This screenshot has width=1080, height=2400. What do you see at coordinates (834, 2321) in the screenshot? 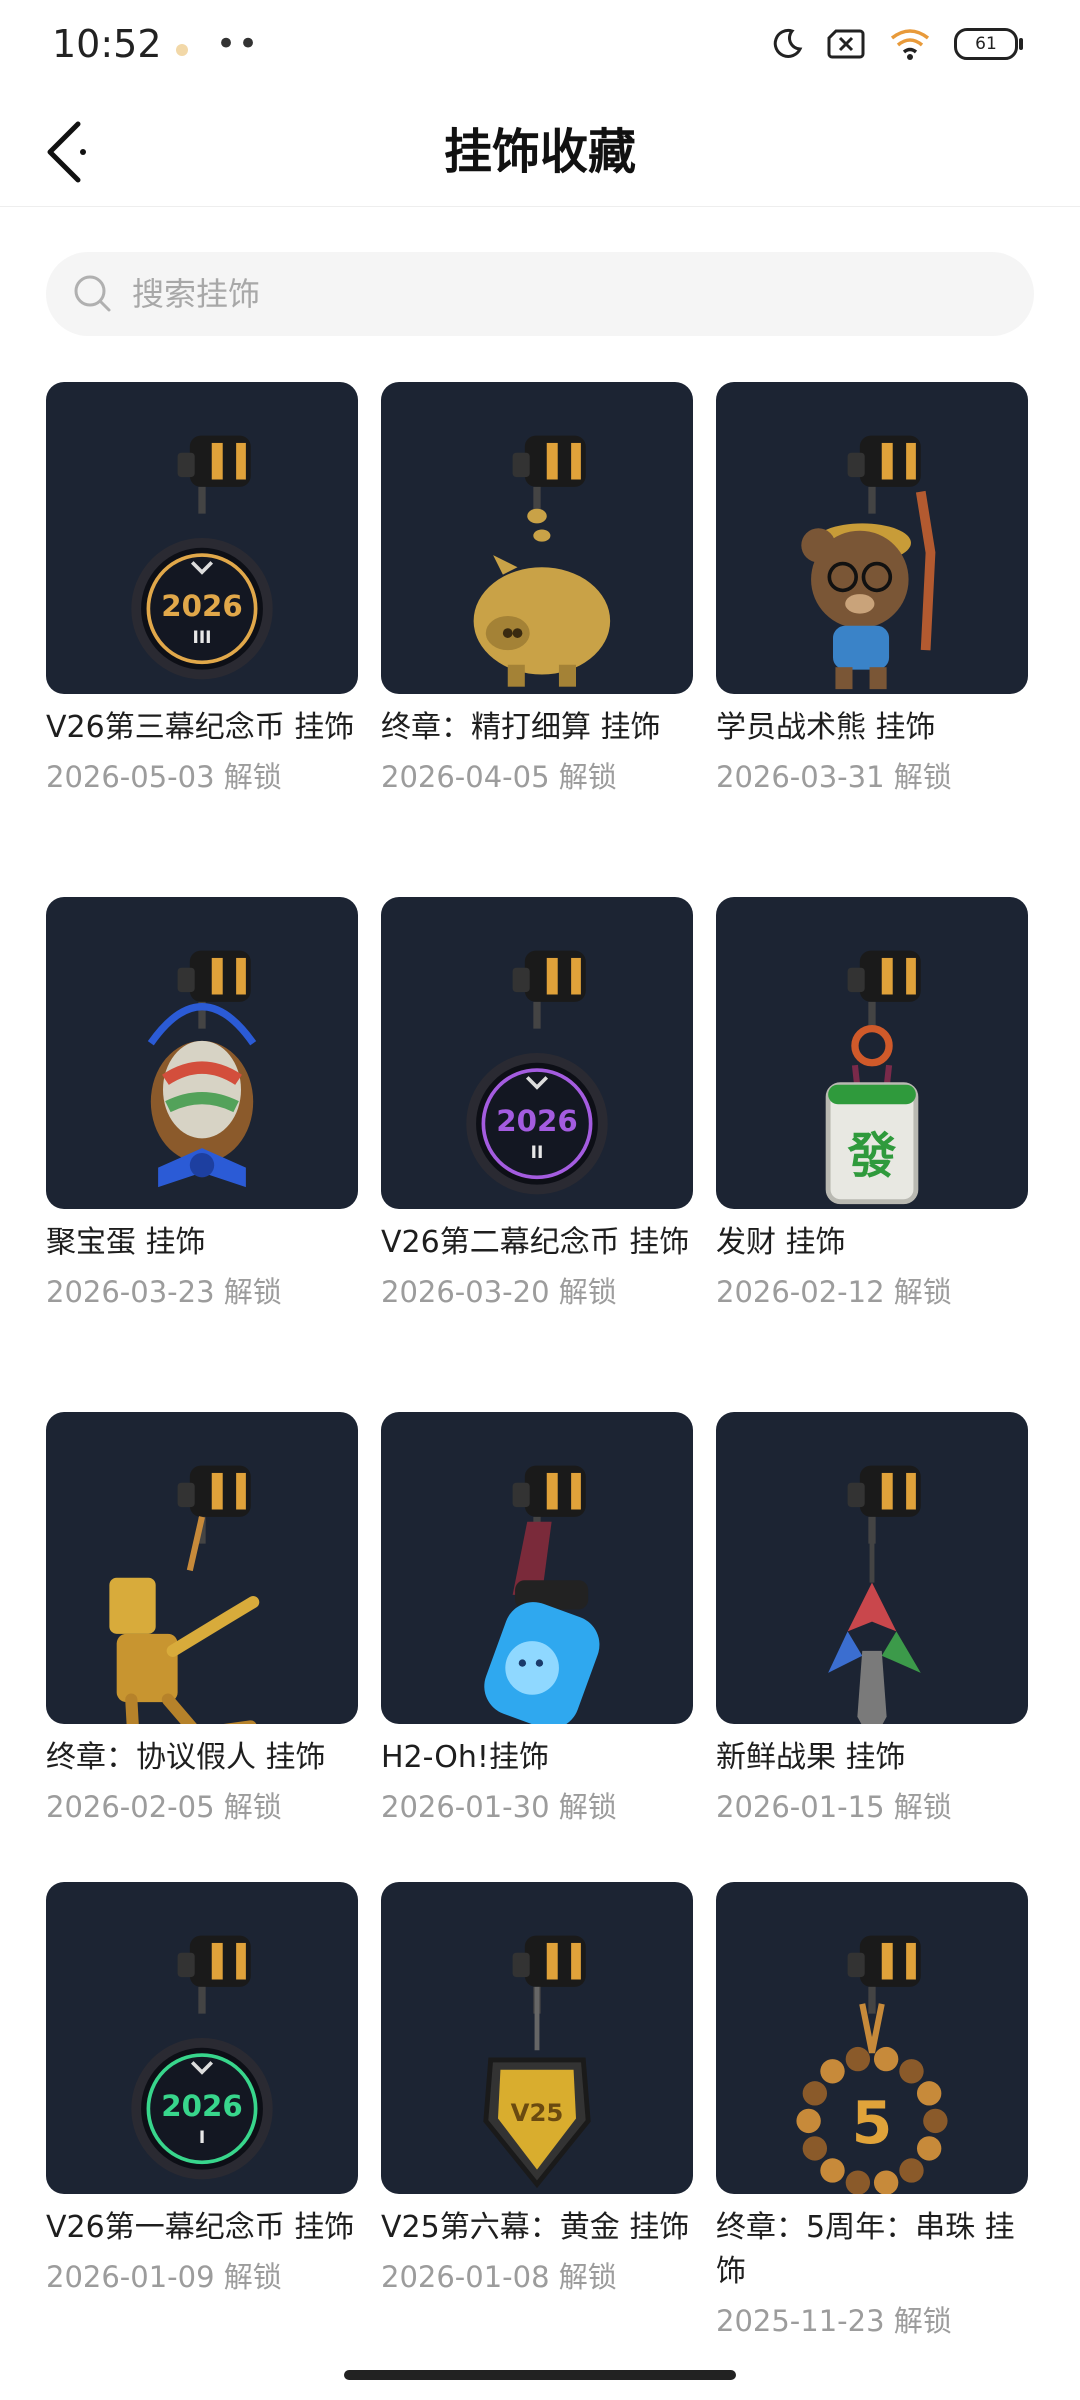
I see `charm-unlock-date: 2025-11-23 解锁` at bounding box center [834, 2321].